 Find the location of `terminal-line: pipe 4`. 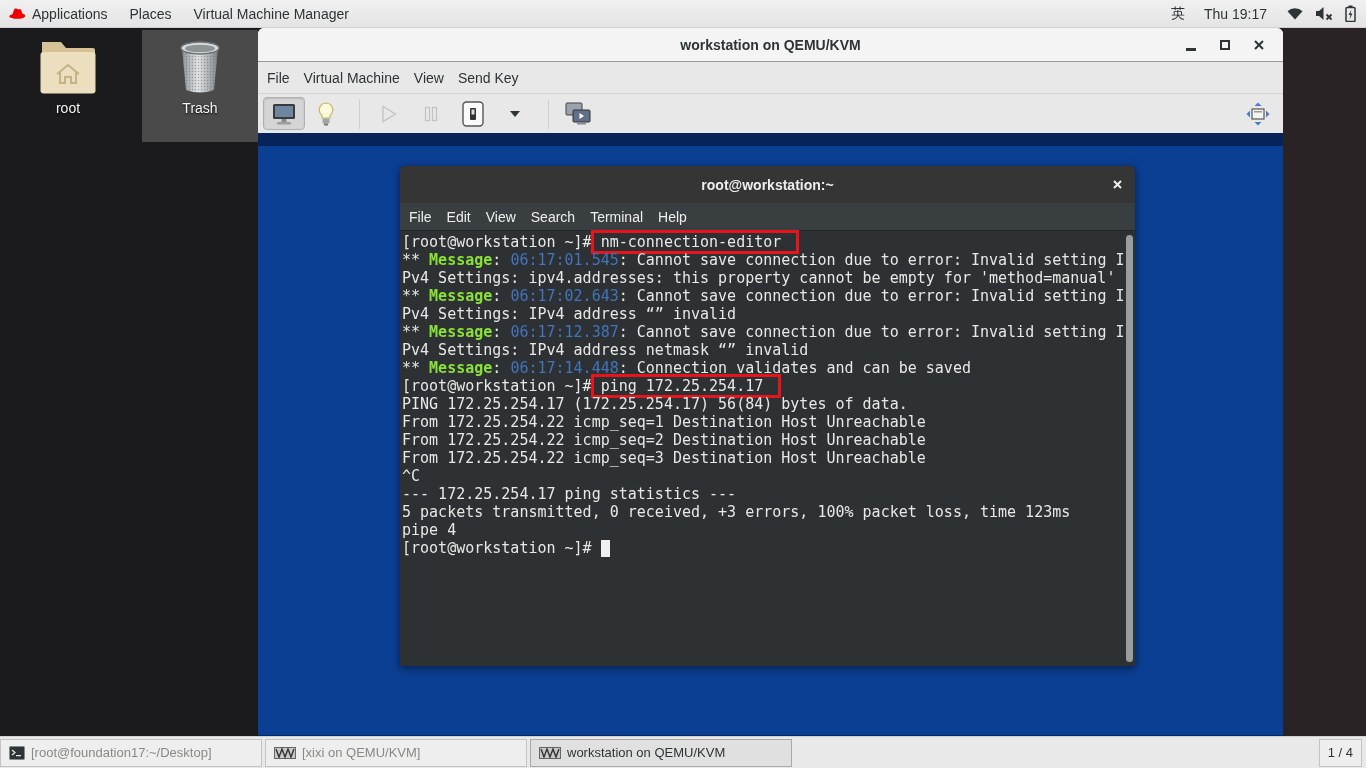

terminal-line: pipe 4 is located at coordinates (430, 530).